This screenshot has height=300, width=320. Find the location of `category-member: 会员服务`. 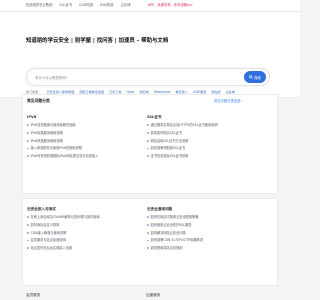

category-member: 会员服务 is located at coordinates (33, 295).